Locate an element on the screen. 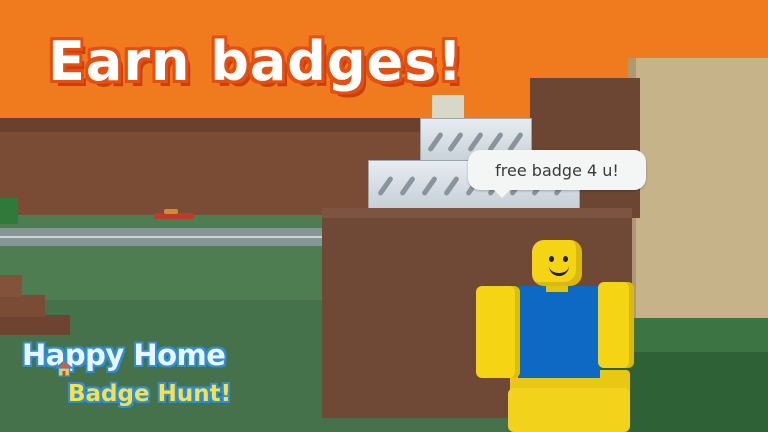 The image size is (768, 432). brown-stairs is located at coordinates (35, 305).